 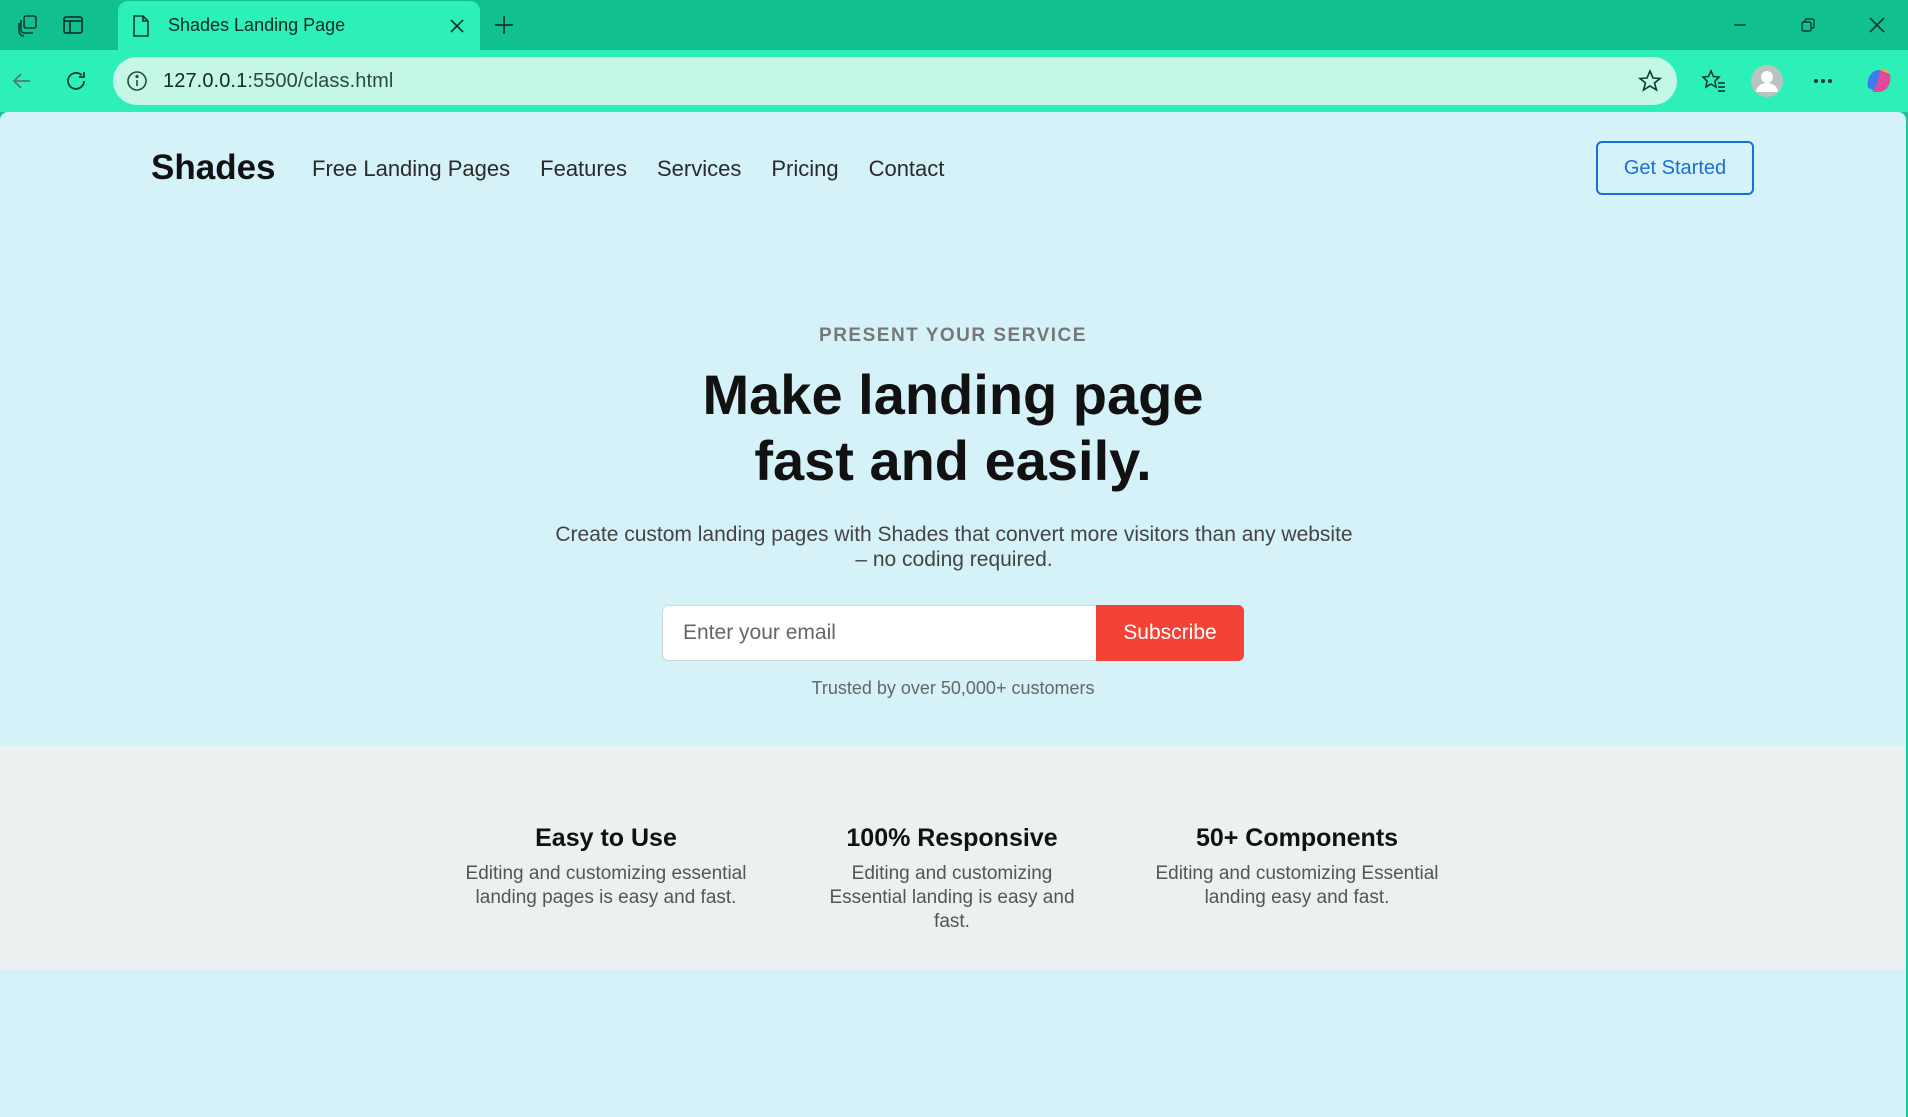 I want to click on url-text: 127.0.0.1:5500/class.html, so click(x=278, y=81).